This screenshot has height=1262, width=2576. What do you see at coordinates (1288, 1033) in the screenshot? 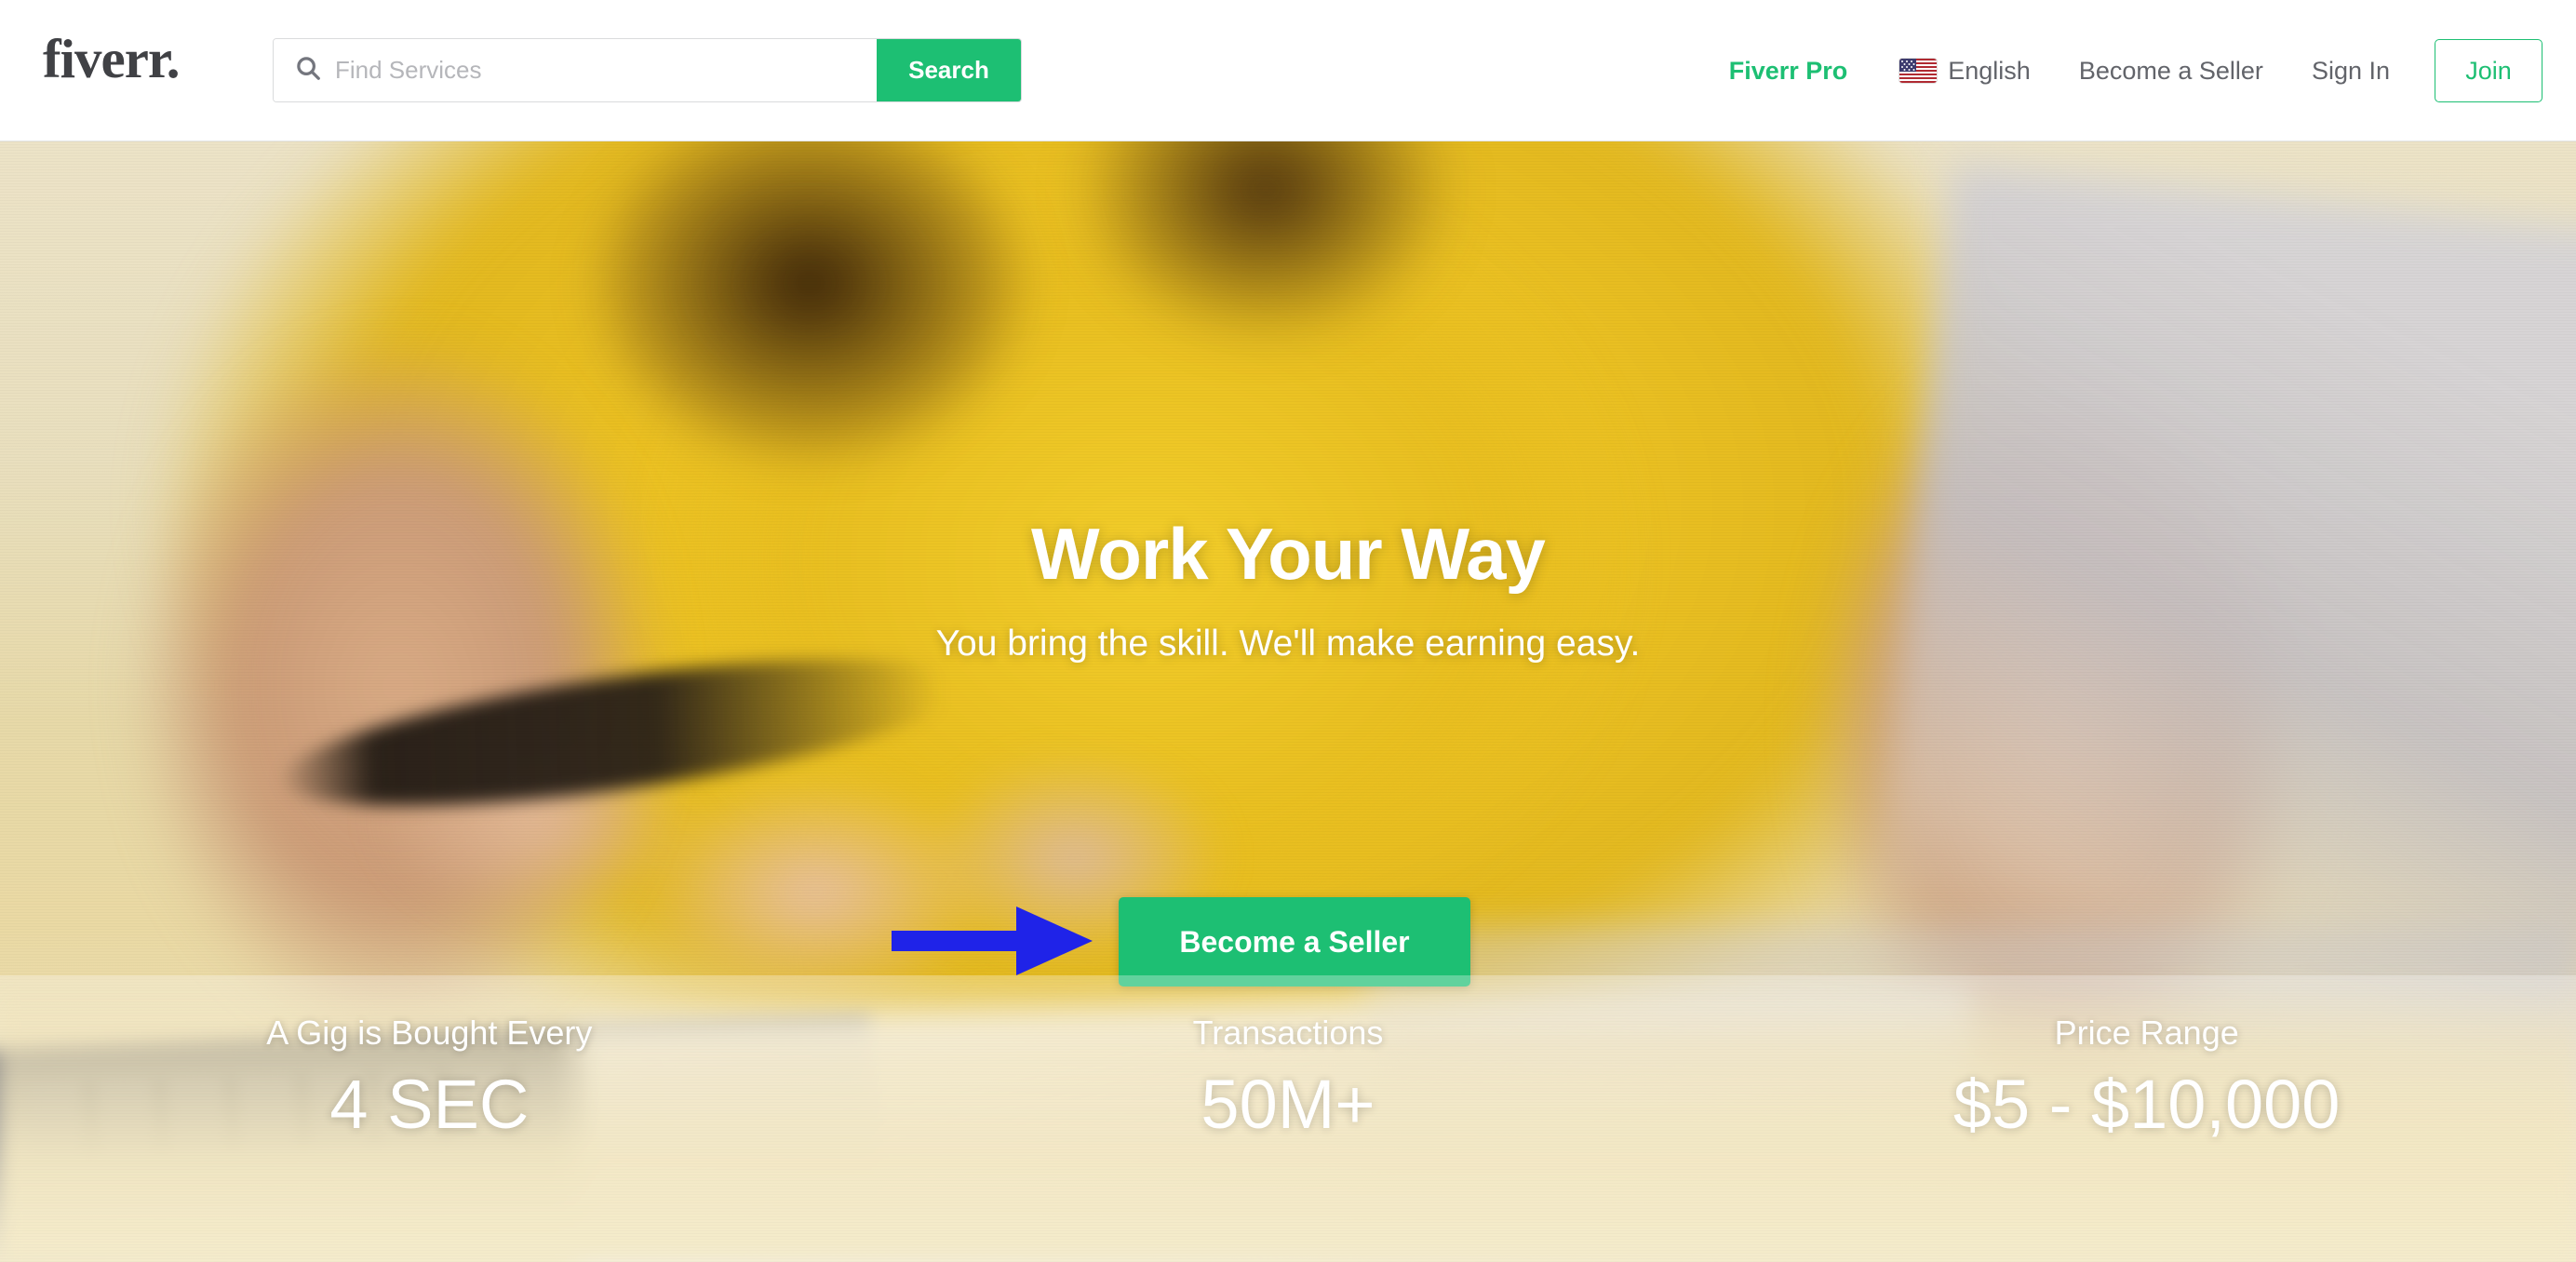
I see `stat-label: Transactions` at bounding box center [1288, 1033].